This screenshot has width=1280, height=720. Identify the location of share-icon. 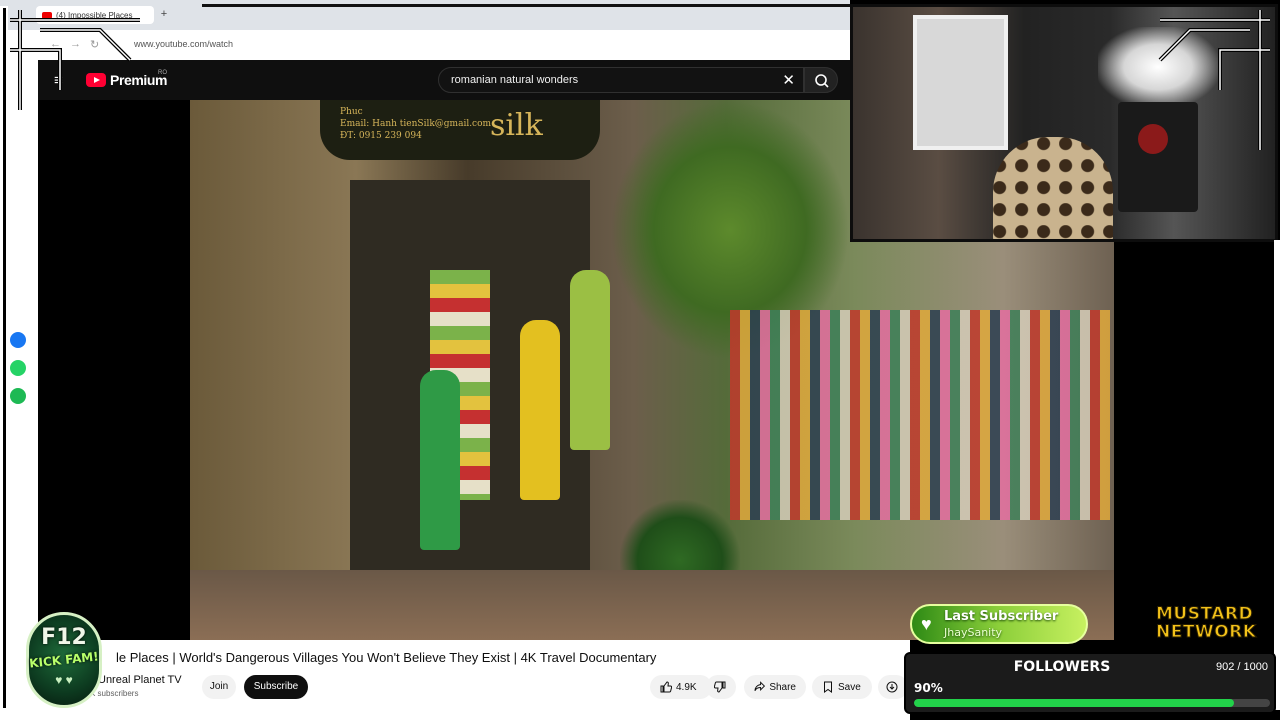
(760, 686).